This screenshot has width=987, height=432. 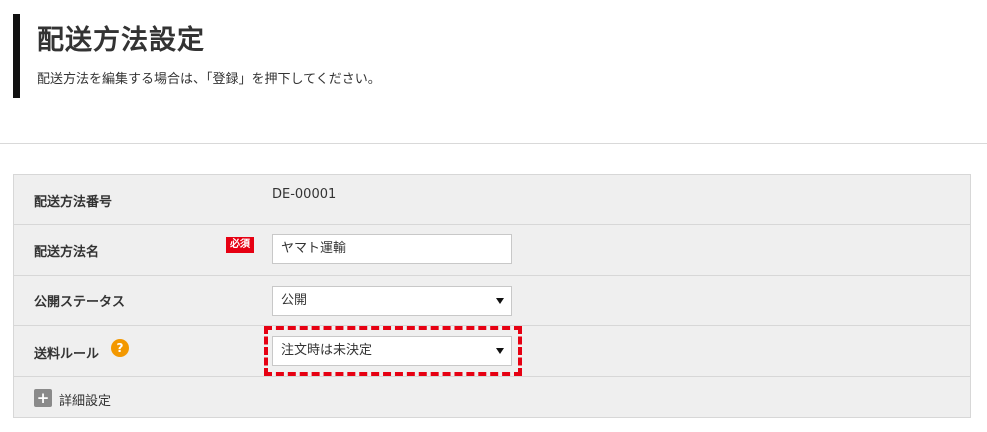 I want to click on shipping-rule-select: 注文時は未決定, so click(x=392, y=351).